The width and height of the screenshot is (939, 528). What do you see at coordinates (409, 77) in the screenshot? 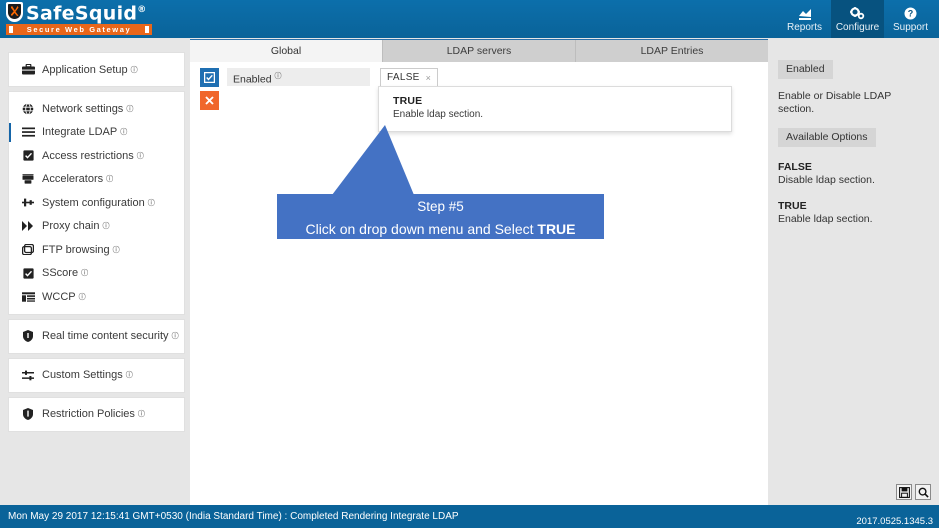
I see `value-dropdown-enabled: FALSE ×` at bounding box center [409, 77].